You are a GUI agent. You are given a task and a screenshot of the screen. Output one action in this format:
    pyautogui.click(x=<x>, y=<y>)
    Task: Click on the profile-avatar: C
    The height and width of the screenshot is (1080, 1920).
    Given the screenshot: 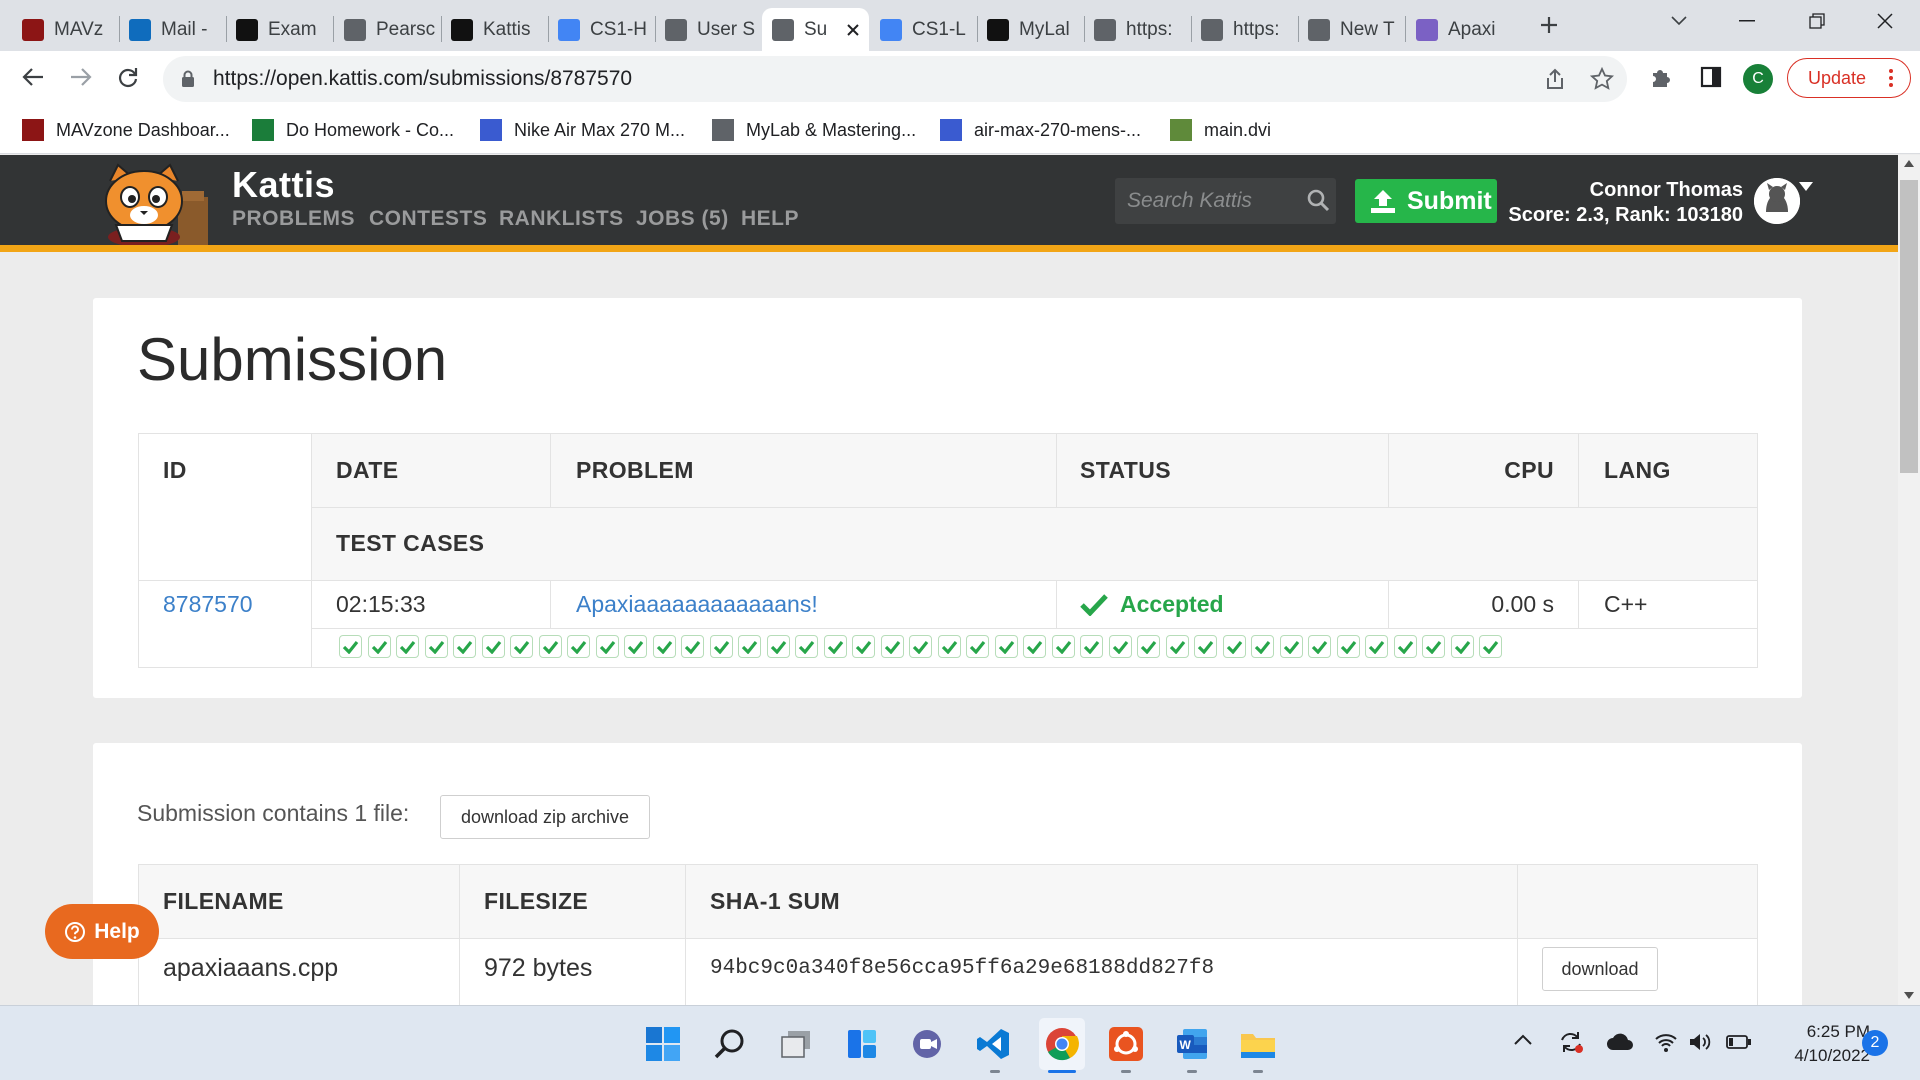 What is the action you would take?
    pyautogui.click(x=1758, y=79)
    